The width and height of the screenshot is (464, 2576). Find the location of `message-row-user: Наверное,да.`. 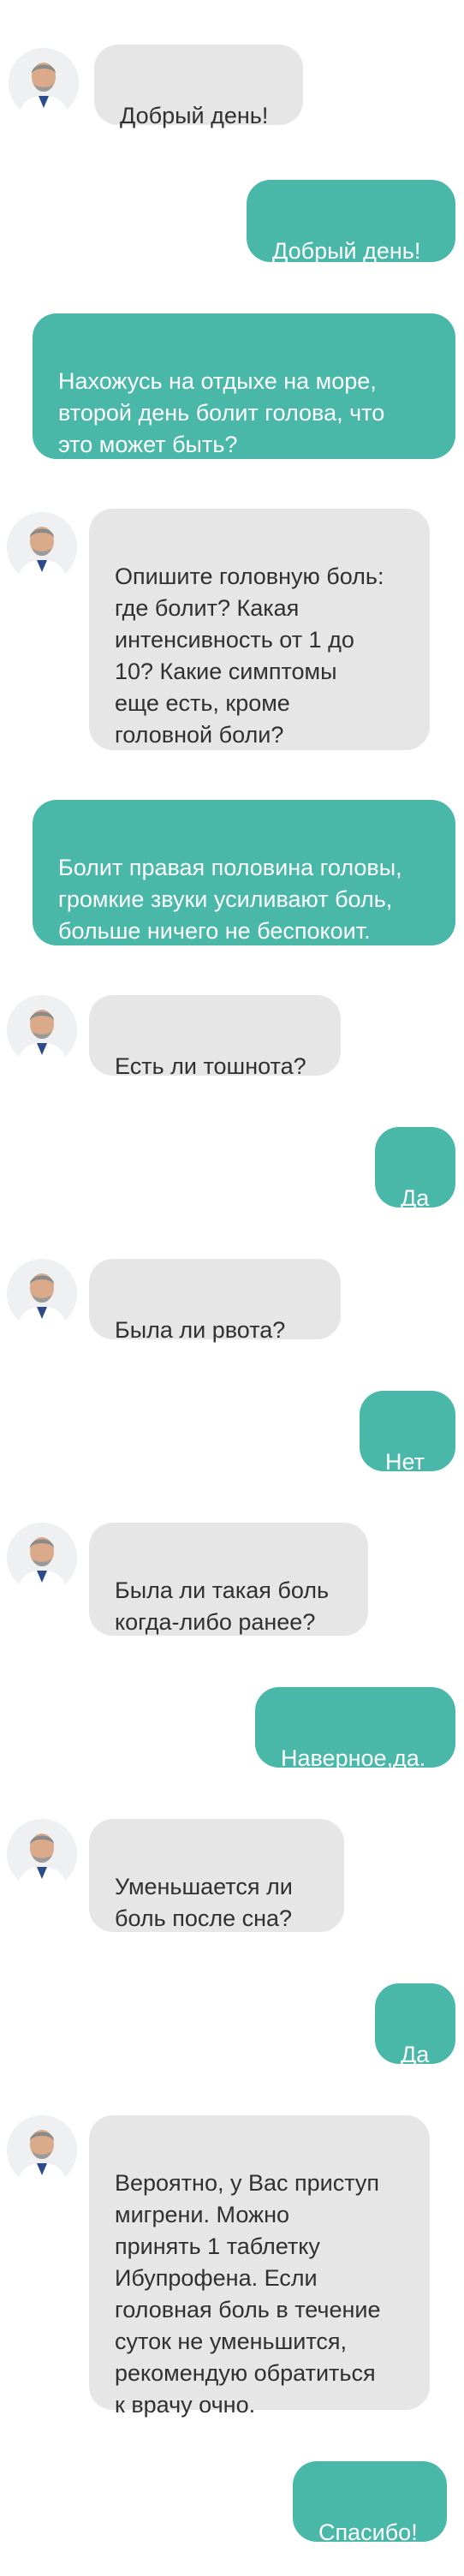

message-row-user: Наверное,да. is located at coordinates (232, 1729).